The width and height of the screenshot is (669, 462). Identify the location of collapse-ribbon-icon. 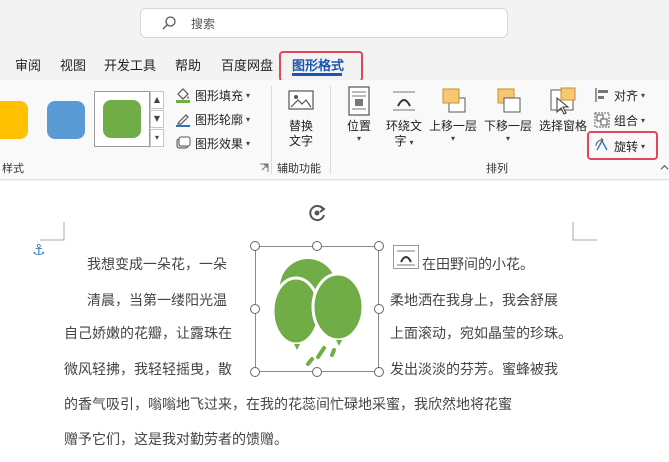
(664, 167).